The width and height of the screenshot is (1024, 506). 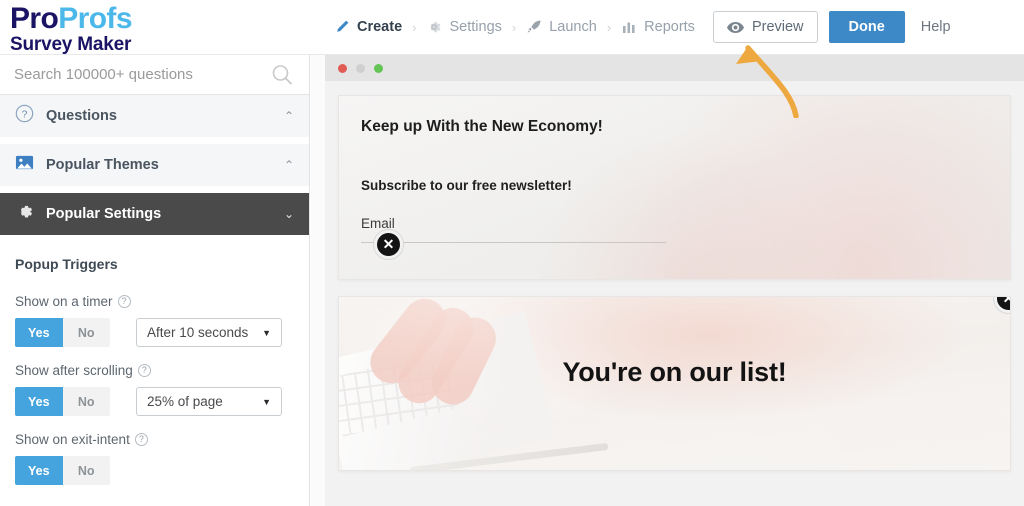 I want to click on nav-item-launch: Launch, so click(x=561, y=27).